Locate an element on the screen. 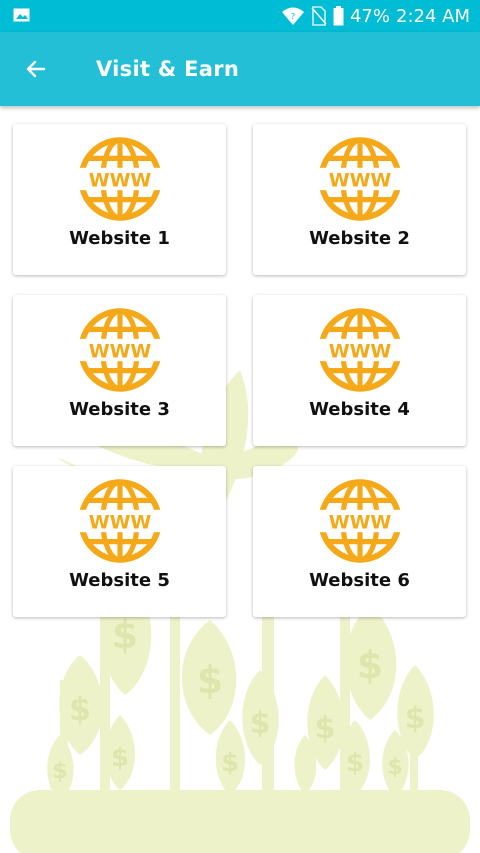 The height and width of the screenshot is (853, 480). website-card-2: WWW Website 2 is located at coordinates (359, 199).